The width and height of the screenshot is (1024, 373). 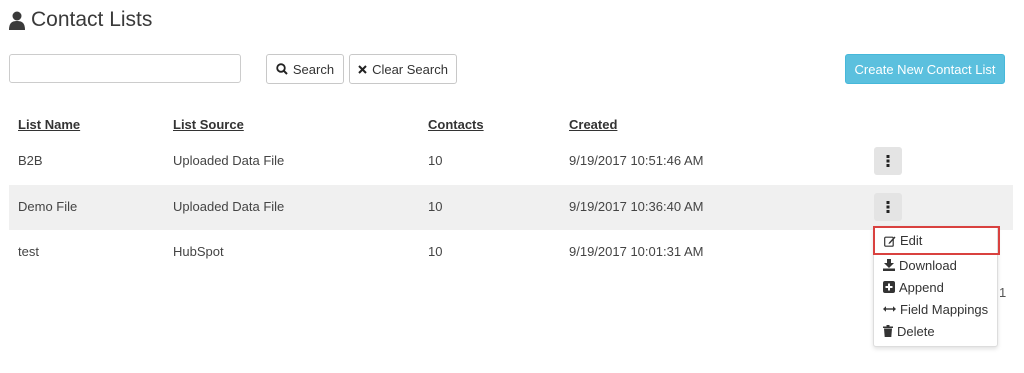 I want to click on menu-item-label: Append, so click(x=921, y=287).